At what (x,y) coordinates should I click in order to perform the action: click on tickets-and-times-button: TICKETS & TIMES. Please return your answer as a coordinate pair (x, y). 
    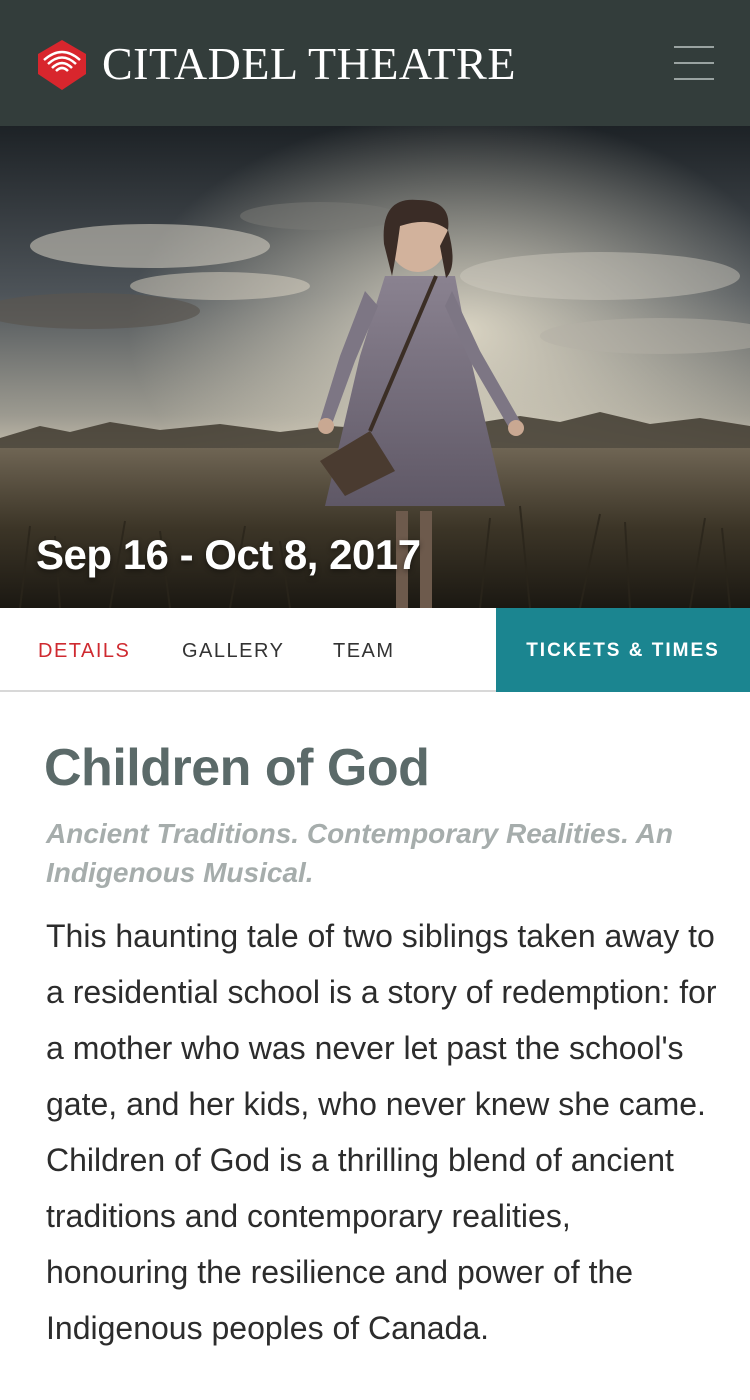
    Looking at the image, I should click on (623, 650).